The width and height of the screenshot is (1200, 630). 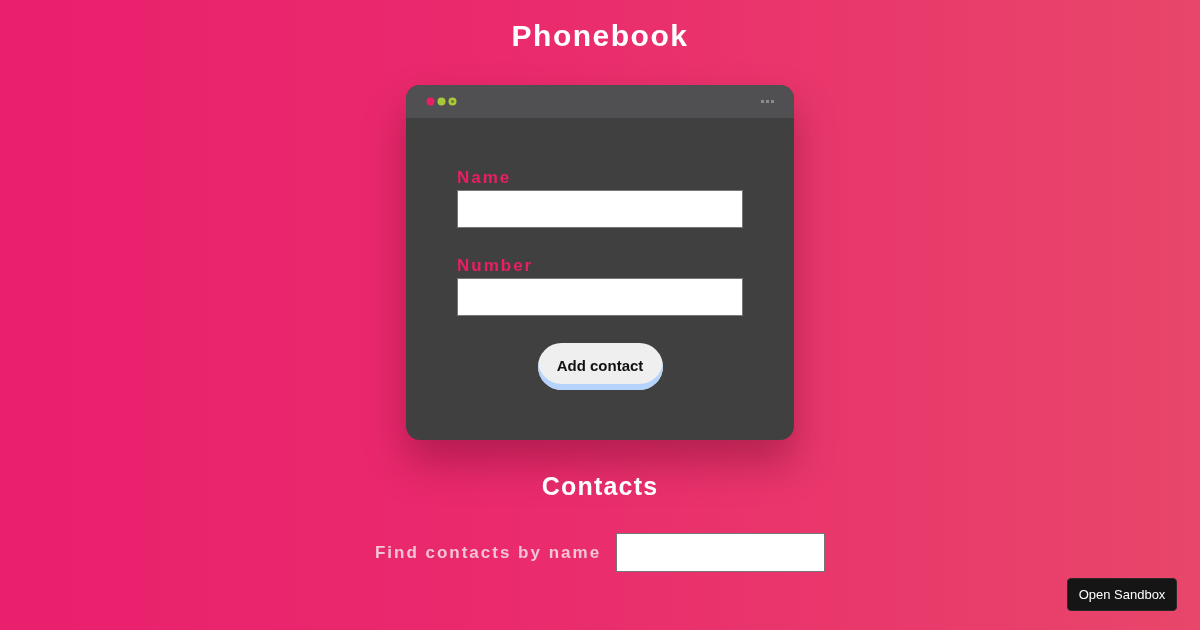 What do you see at coordinates (441, 101) in the screenshot?
I see `window-dots-icon` at bounding box center [441, 101].